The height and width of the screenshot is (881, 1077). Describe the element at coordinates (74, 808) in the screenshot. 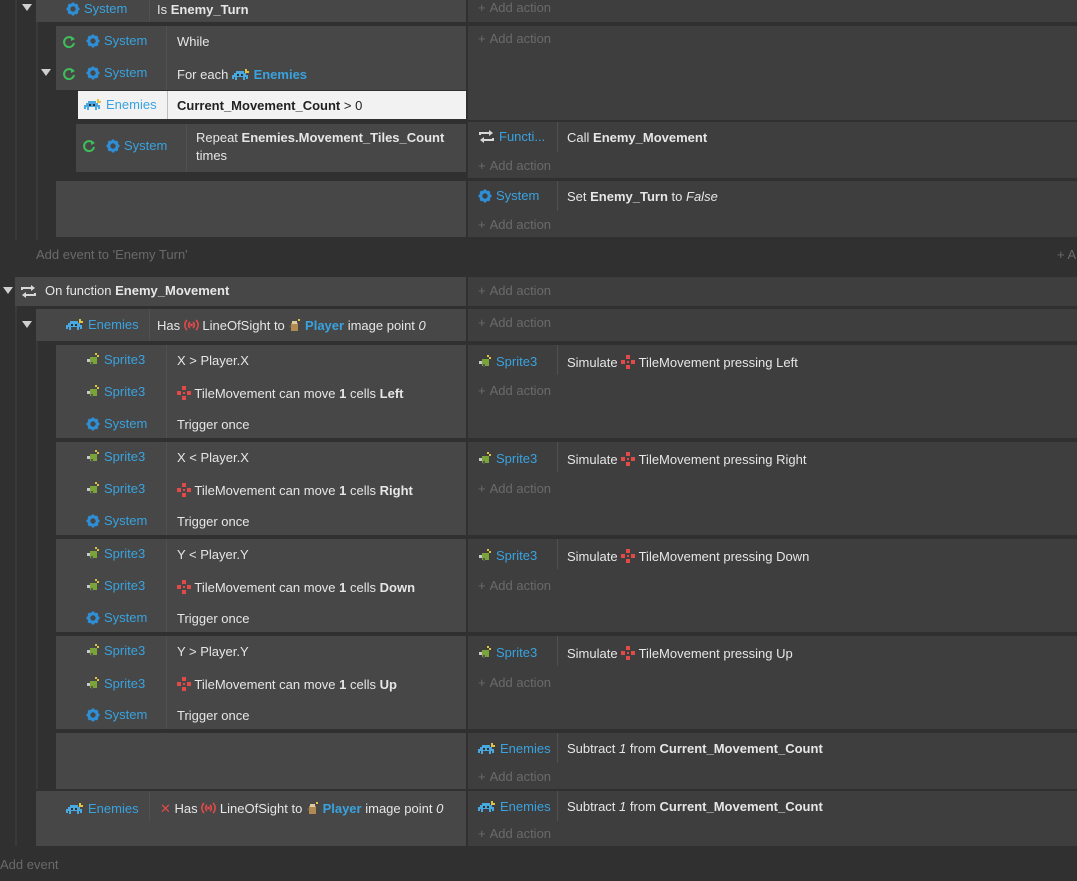

I see `invader-icon` at that location.